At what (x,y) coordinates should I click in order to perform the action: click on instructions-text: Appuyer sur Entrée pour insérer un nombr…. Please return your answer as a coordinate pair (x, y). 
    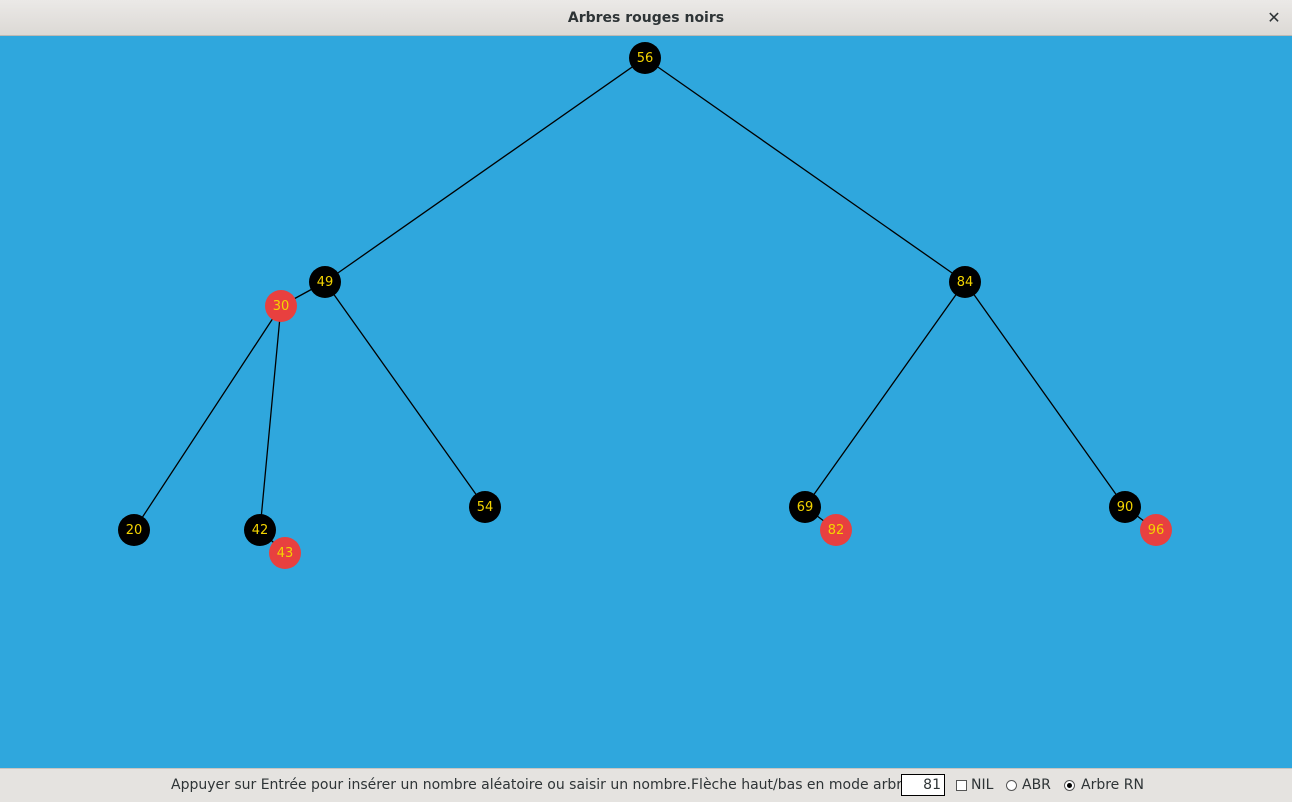
    Looking at the image, I should click on (555, 785).